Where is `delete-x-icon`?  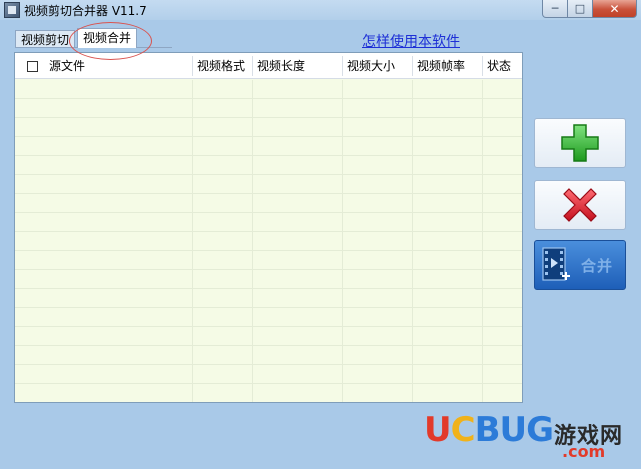
delete-x-icon is located at coordinates (580, 205).